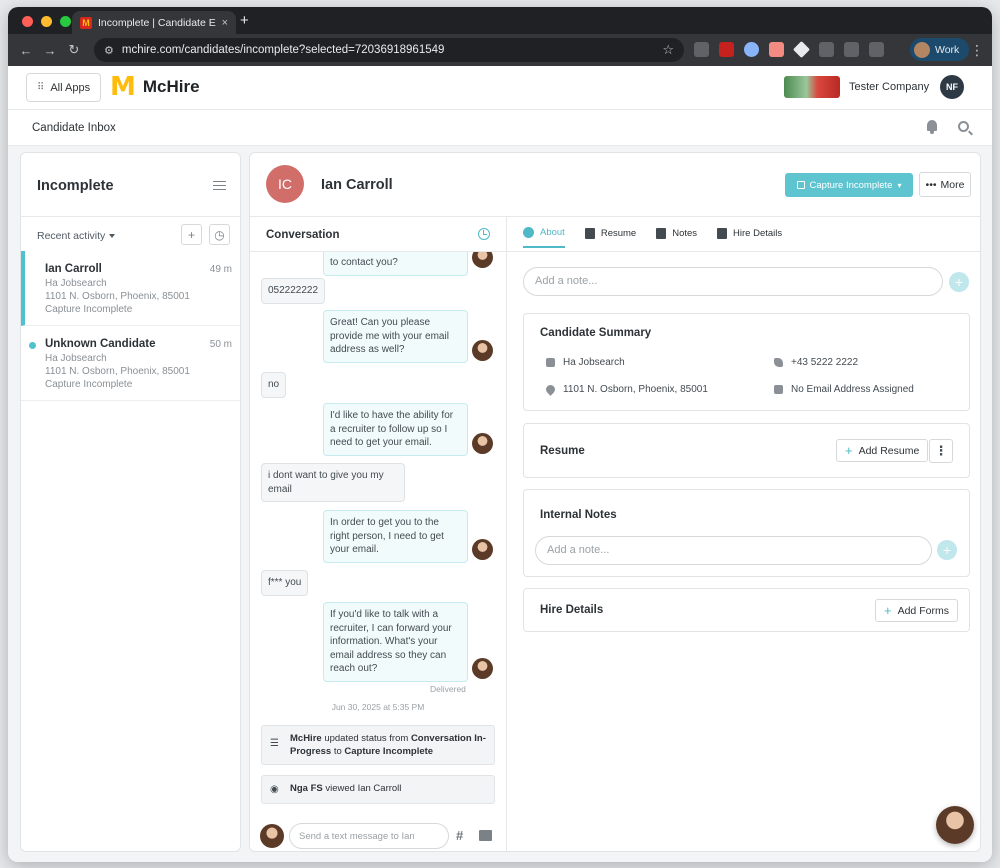 This screenshot has width=1000, height=868. I want to click on message-line: a recruiter to follow up so I, so click(389, 429).